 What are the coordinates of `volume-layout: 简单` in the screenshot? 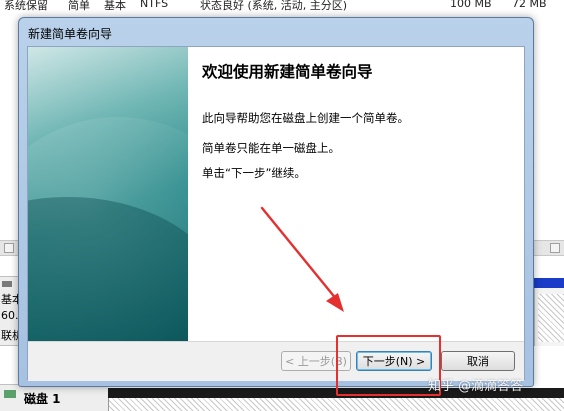 It's located at (79, 6).